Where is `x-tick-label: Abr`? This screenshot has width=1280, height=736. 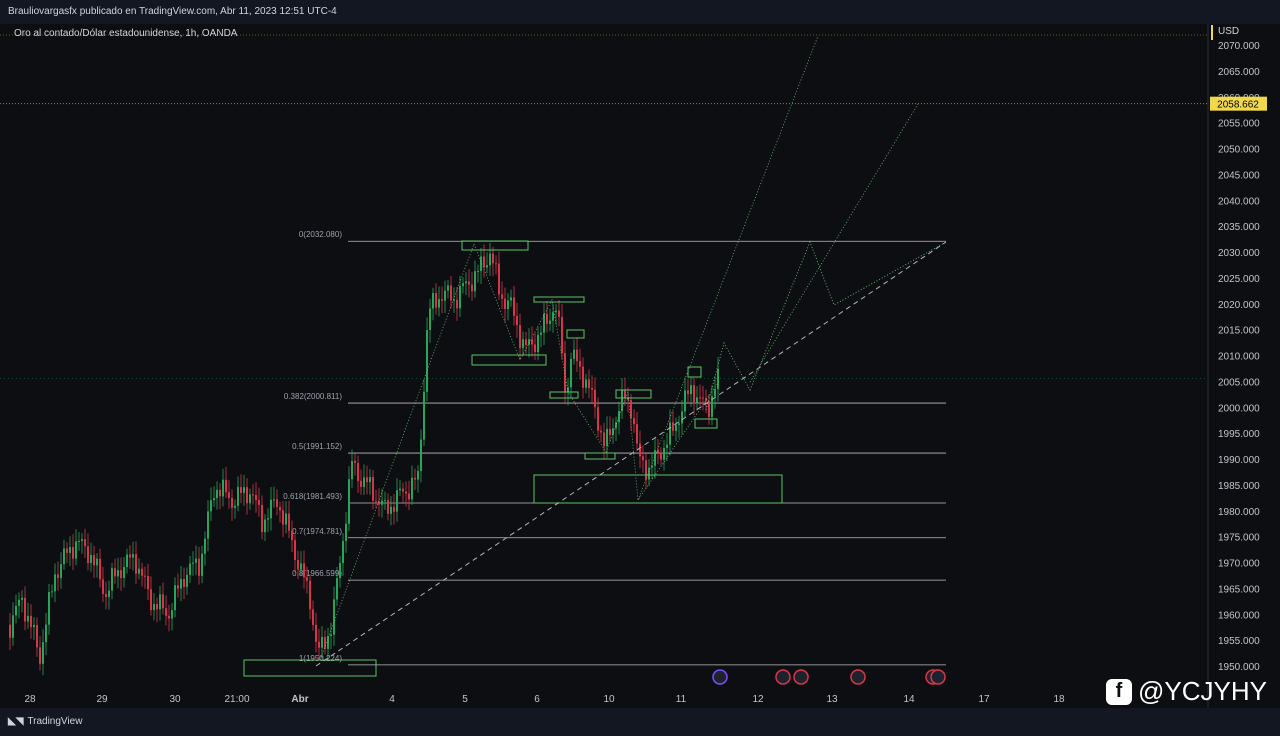
x-tick-label: Abr is located at coordinates (299, 699).